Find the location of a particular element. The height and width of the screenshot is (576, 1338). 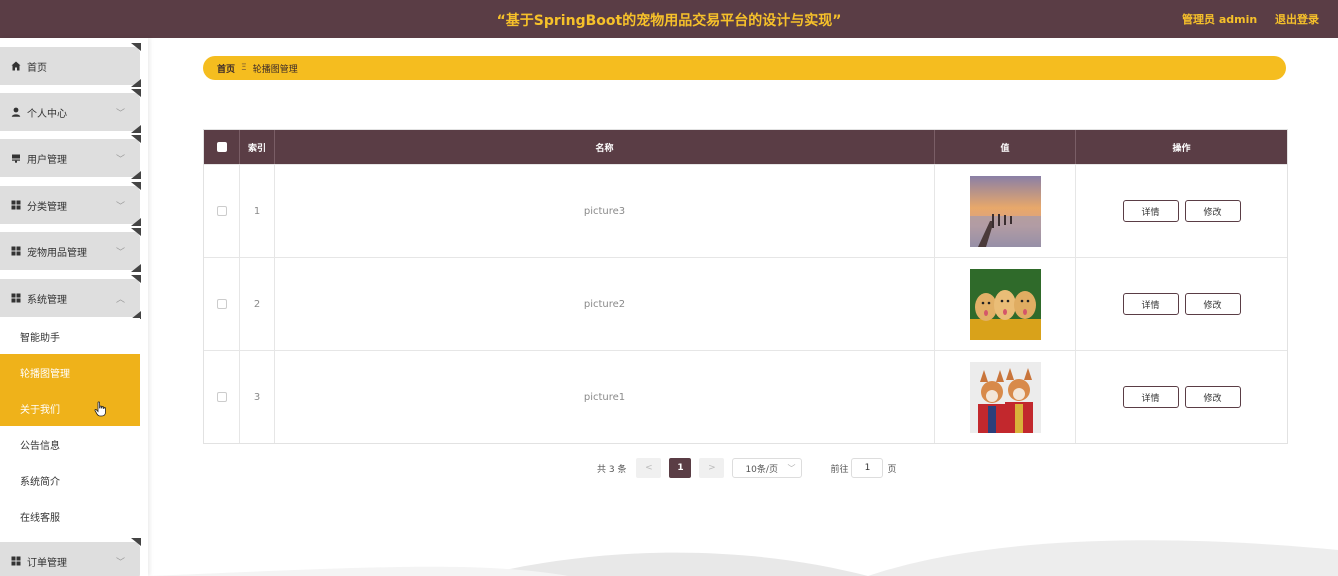

chevron-up-icon: ︿ is located at coordinates (121, 300).